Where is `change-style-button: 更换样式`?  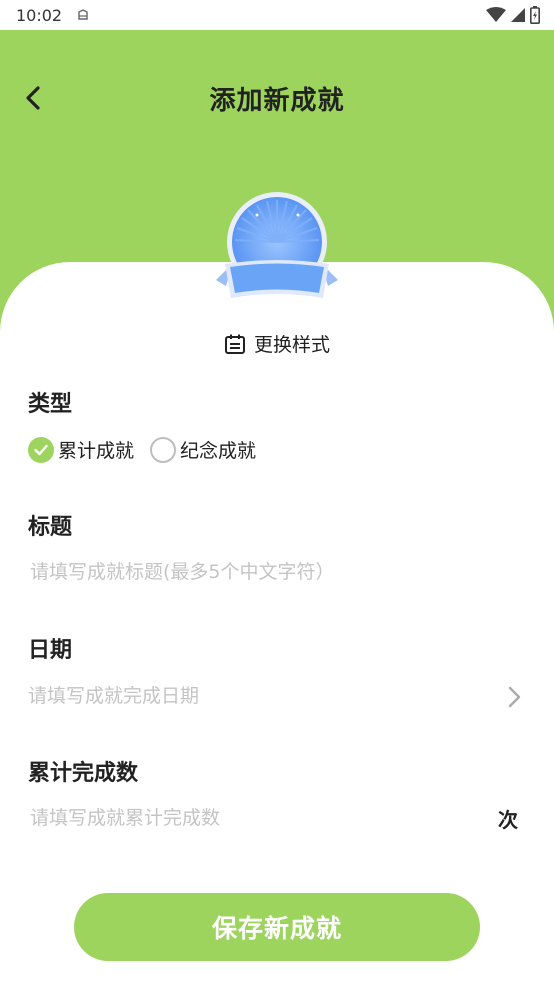 change-style-button: 更换样式 is located at coordinates (277, 343).